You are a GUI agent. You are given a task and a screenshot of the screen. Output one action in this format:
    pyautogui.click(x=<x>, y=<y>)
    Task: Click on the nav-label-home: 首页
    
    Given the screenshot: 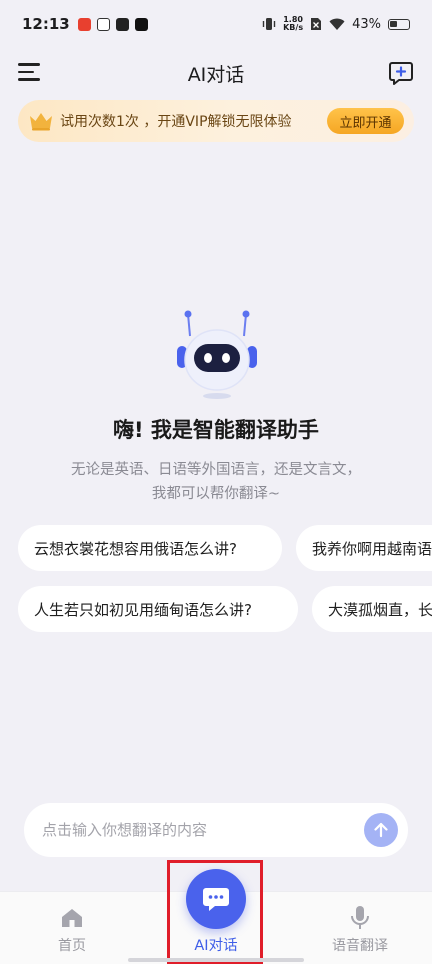 What is the action you would take?
    pyautogui.click(x=72, y=946)
    